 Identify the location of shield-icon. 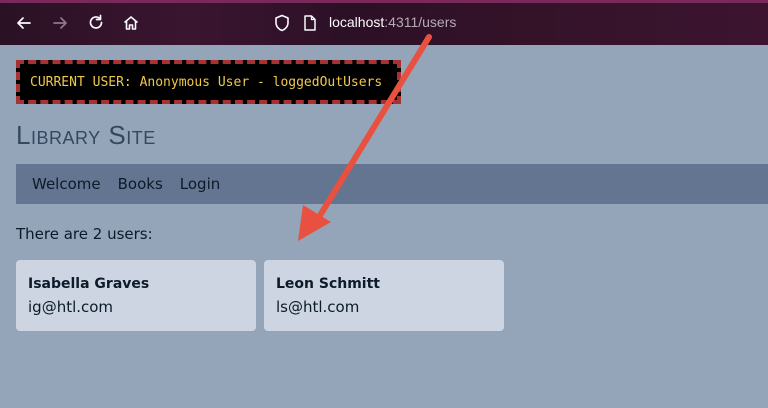
(282, 23).